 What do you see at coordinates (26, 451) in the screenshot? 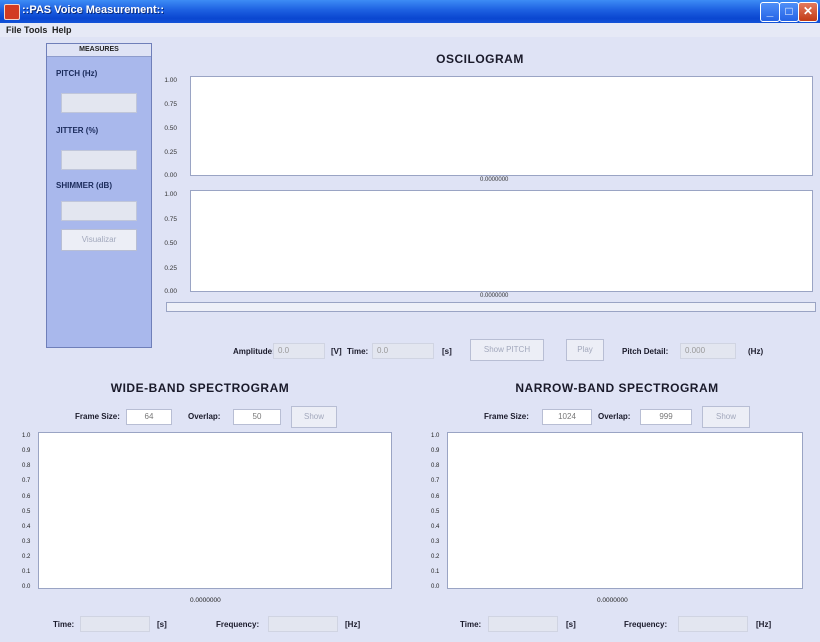
I see `wideband-y-tick: 0.9` at bounding box center [26, 451].